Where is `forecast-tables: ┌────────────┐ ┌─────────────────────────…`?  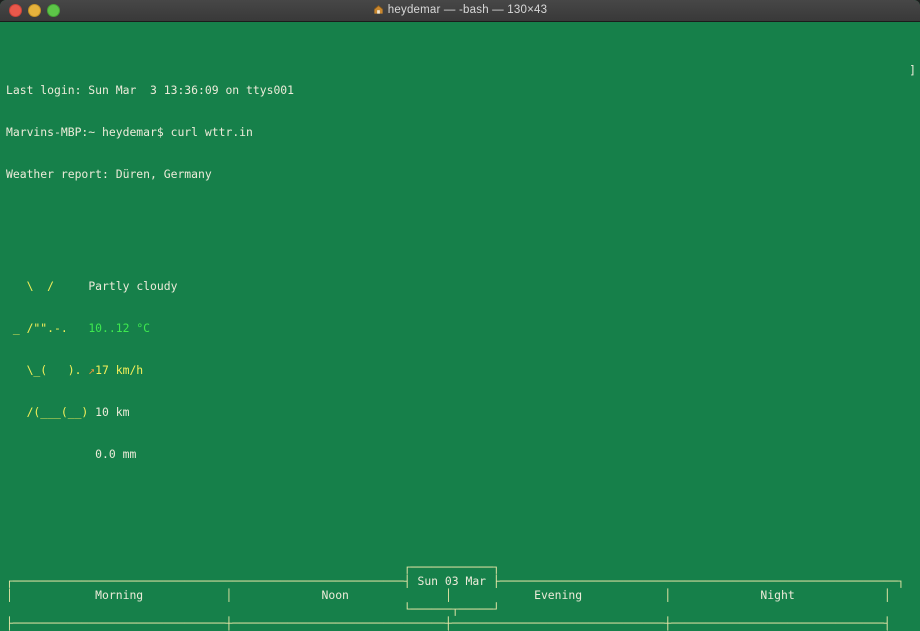
forecast-tables: ┌────────────┐ ┌─────────────────────────… is located at coordinates (463, 595).